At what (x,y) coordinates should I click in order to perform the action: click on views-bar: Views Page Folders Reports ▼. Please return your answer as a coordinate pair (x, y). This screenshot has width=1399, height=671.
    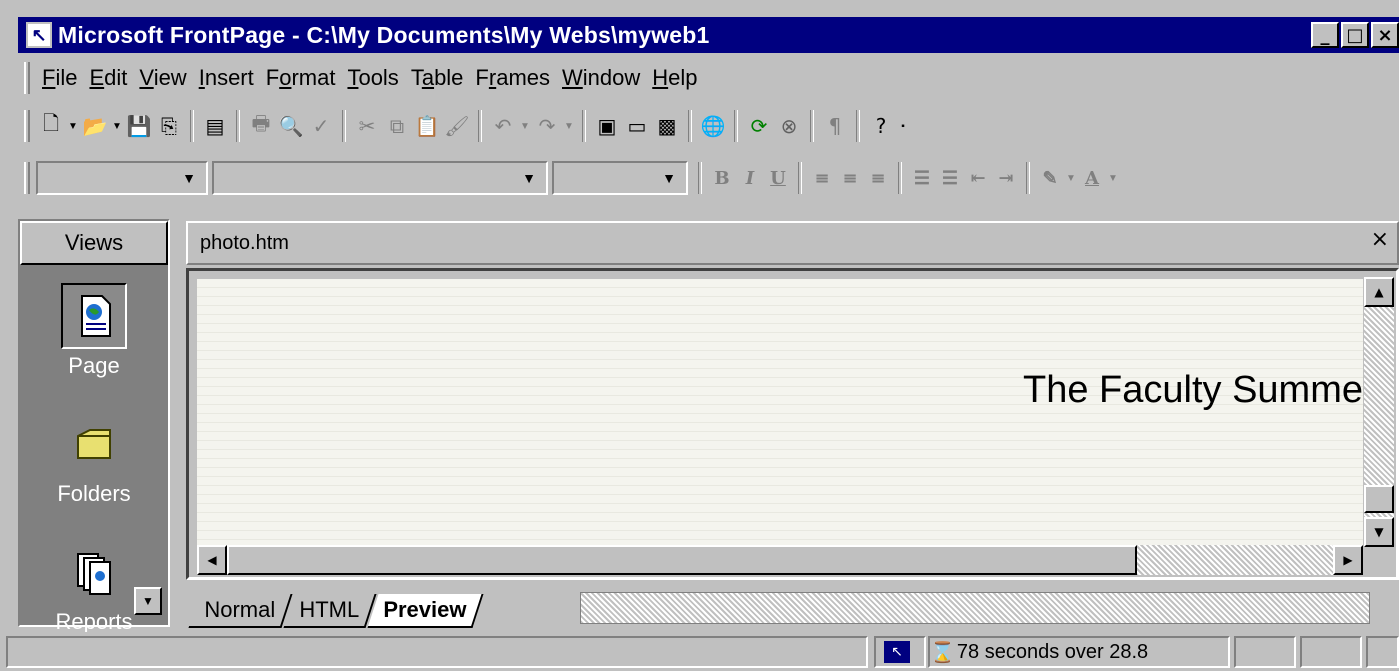
    Looking at the image, I should click on (94, 426).